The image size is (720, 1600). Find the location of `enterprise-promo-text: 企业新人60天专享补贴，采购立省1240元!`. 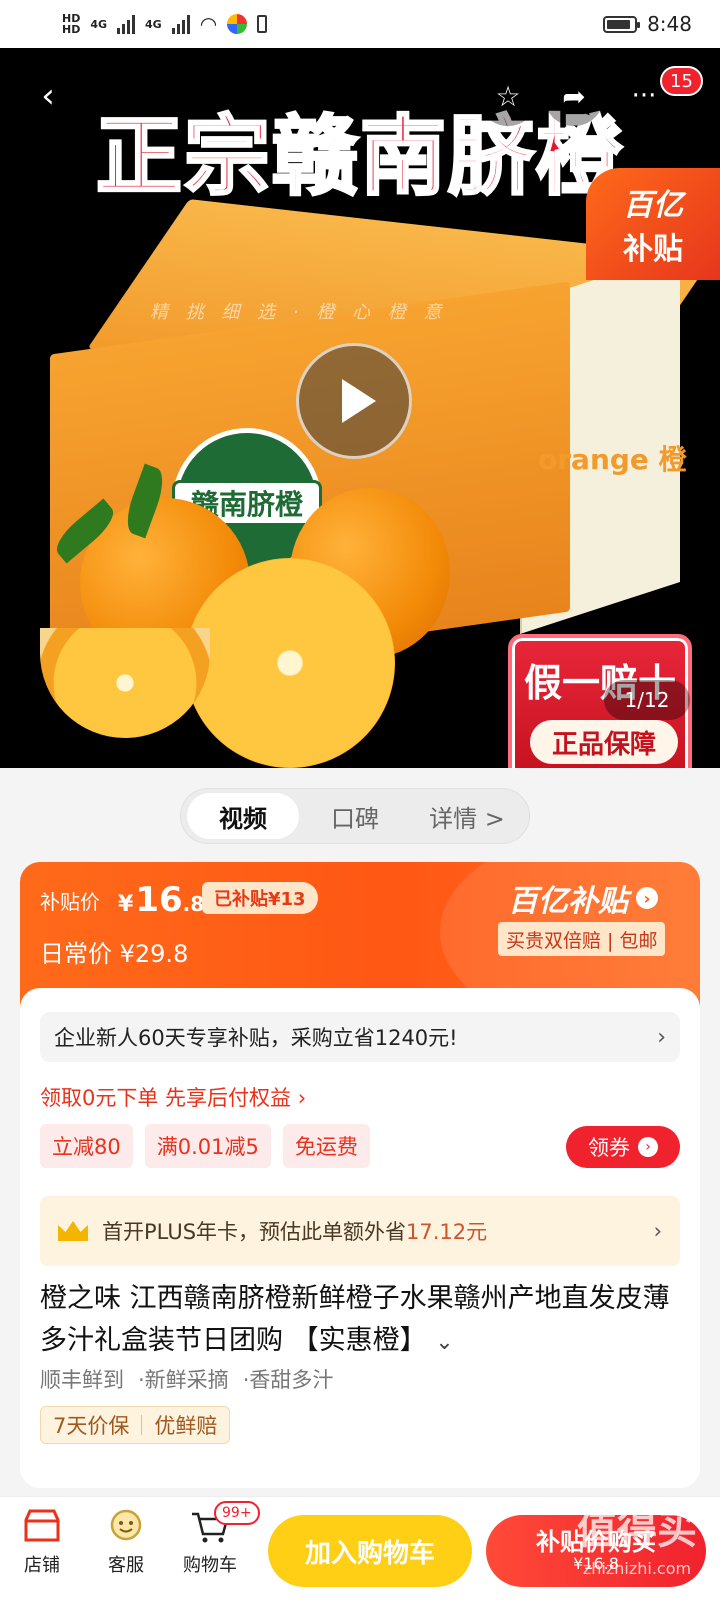

enterprise-promo-text: 企业新人60天专享补贴，采购立省1240元! is located at coordinates (256, 1038).